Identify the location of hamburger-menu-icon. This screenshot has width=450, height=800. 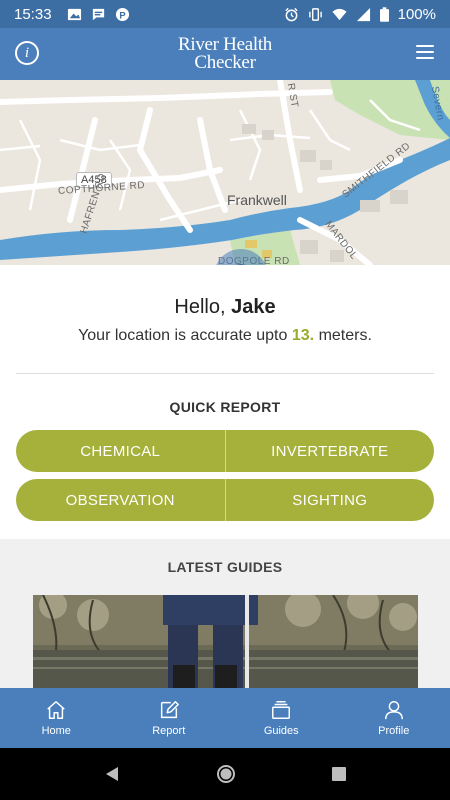
(425, 52).